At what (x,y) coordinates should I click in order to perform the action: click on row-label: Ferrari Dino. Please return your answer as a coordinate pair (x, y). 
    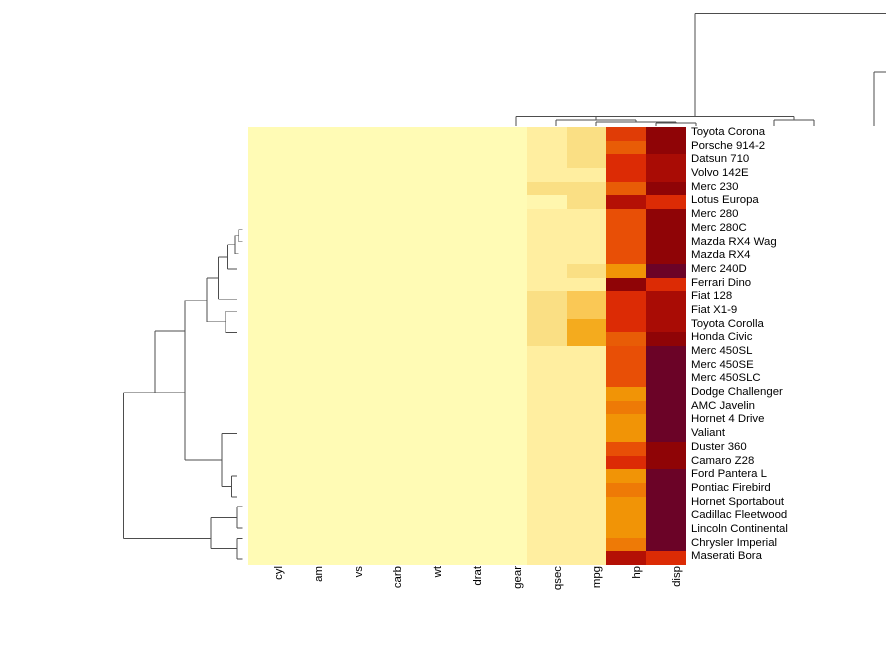
    Looking at the image, I should click on (721, 282).